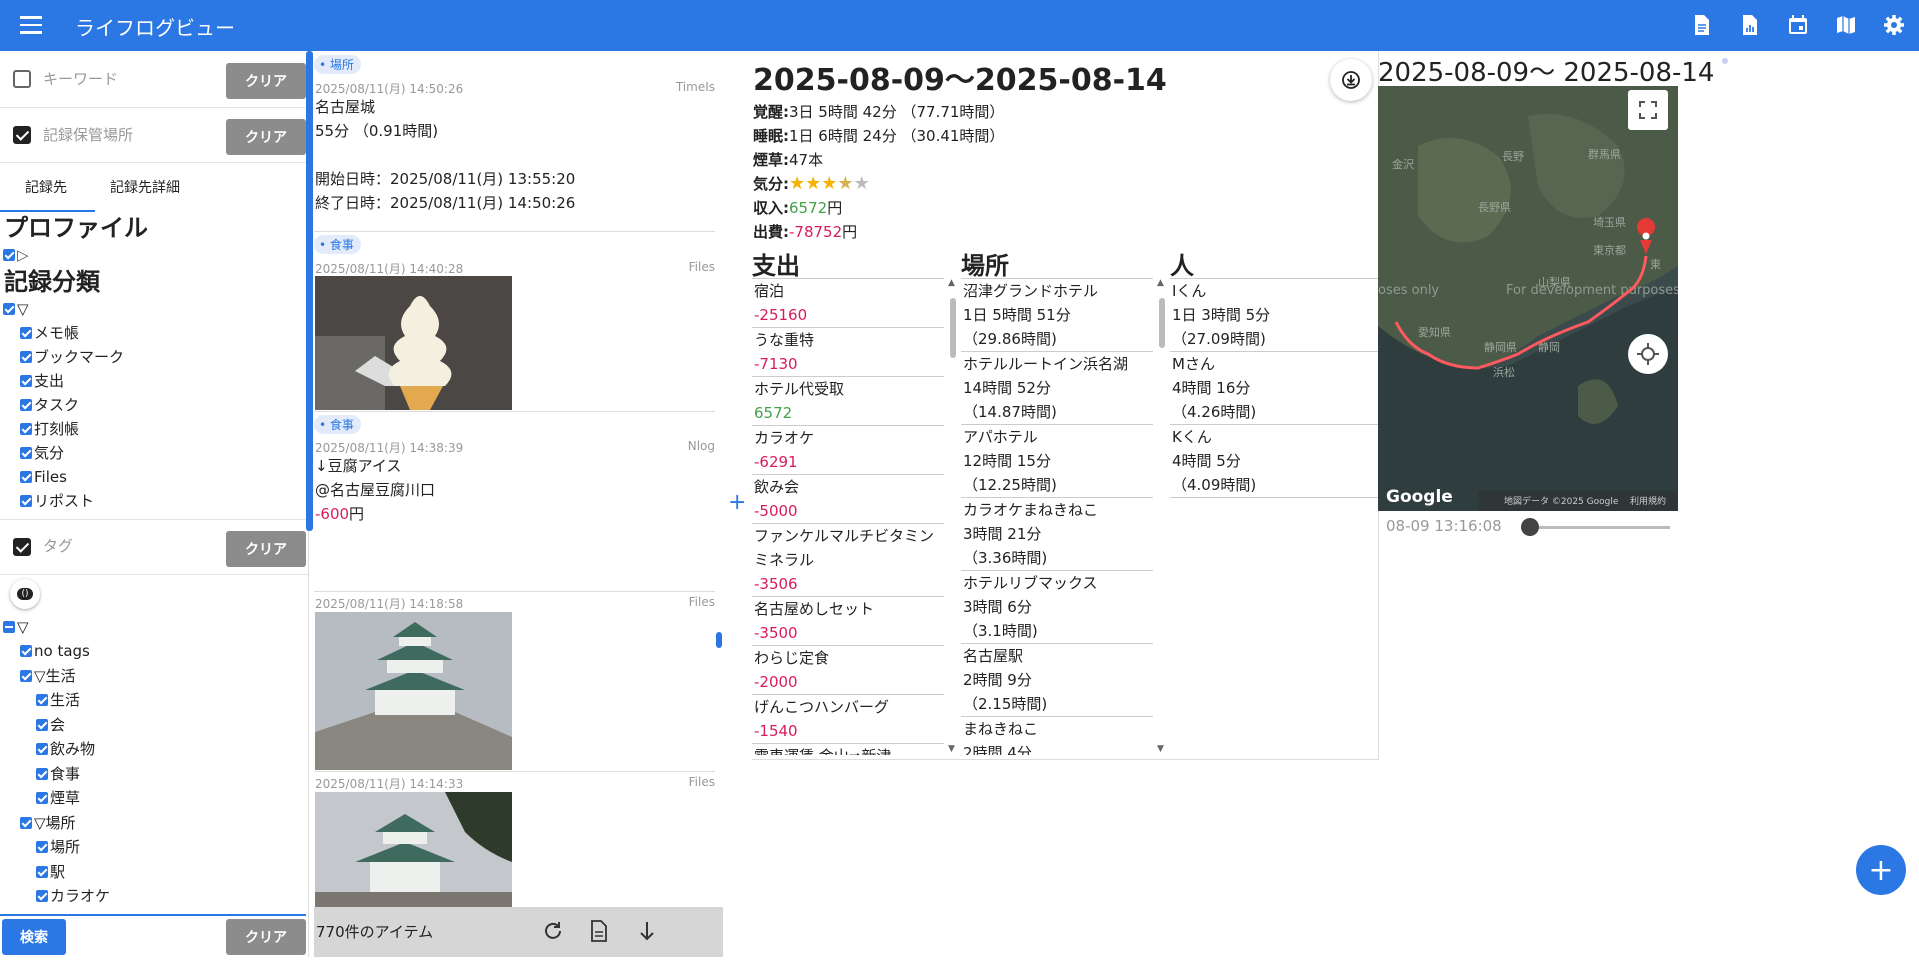 This screenshot has height=961, width=1919. I want to click on tag-item: no tags, so click(154, 651).